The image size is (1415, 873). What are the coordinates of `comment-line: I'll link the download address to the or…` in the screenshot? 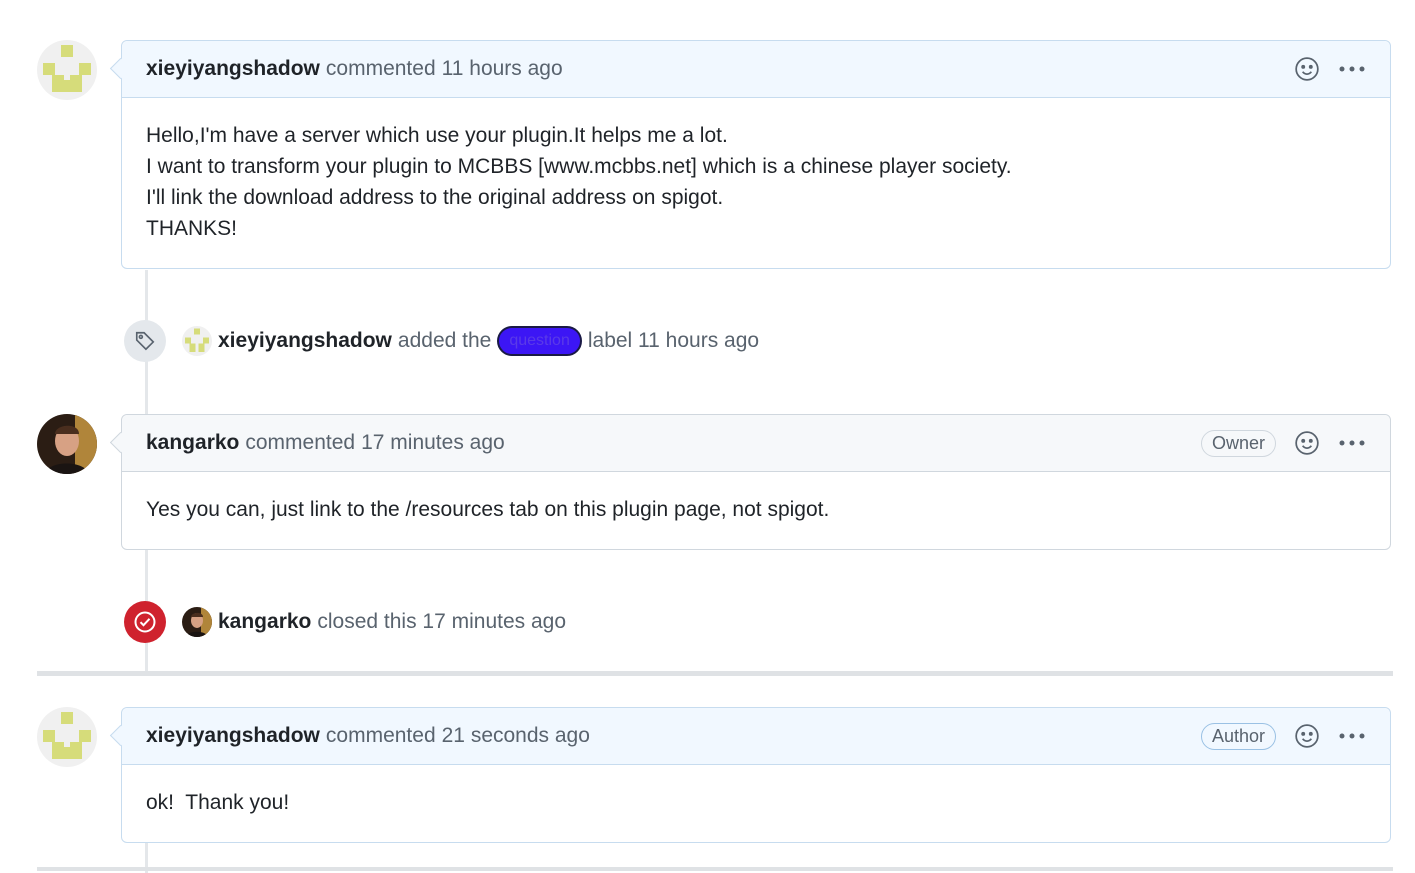 It's located at (435, 197).